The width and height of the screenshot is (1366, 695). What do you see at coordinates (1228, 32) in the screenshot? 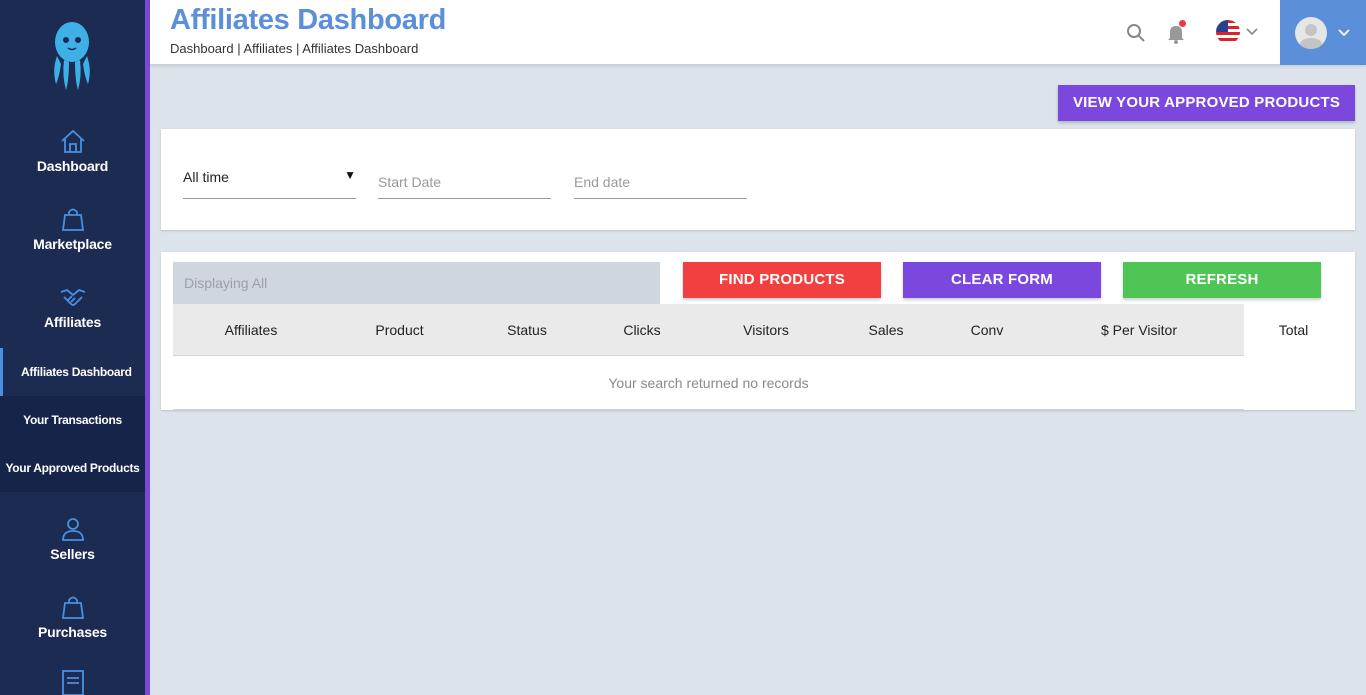
I see `us-flag-icon` at bounding box center [1228, 32].